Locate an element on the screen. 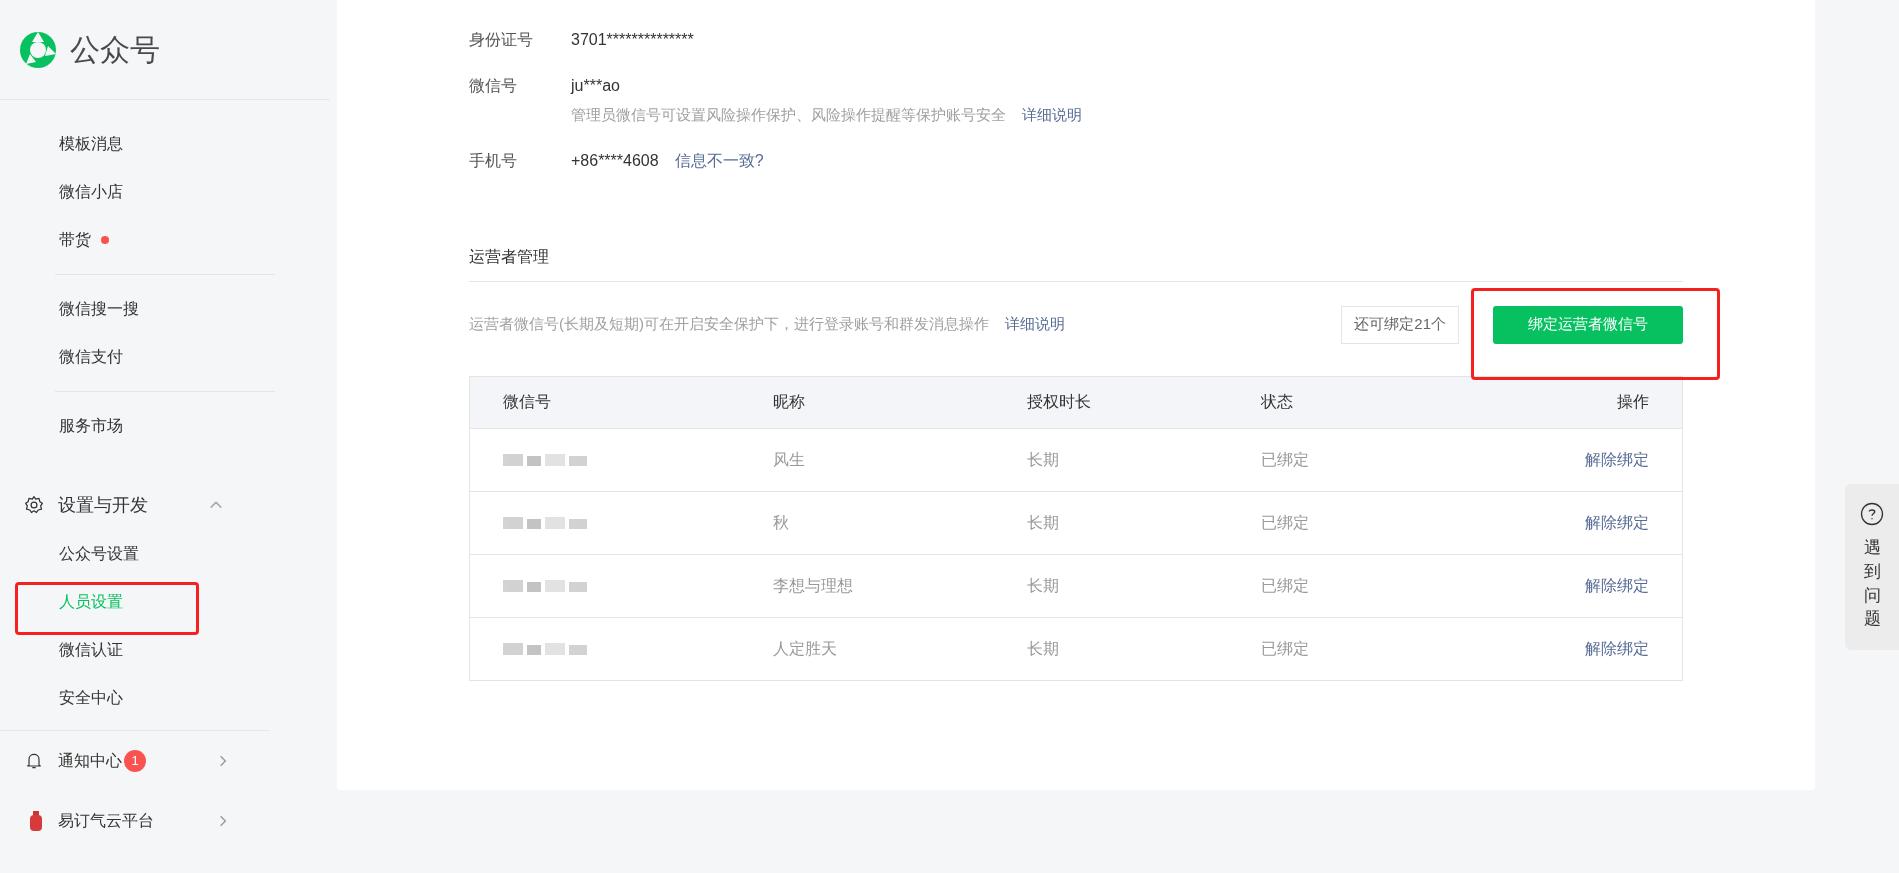 The height and width of the screenshot is (873, 1899). section-header: 设置与开发 is located at coordinates (165, 505).